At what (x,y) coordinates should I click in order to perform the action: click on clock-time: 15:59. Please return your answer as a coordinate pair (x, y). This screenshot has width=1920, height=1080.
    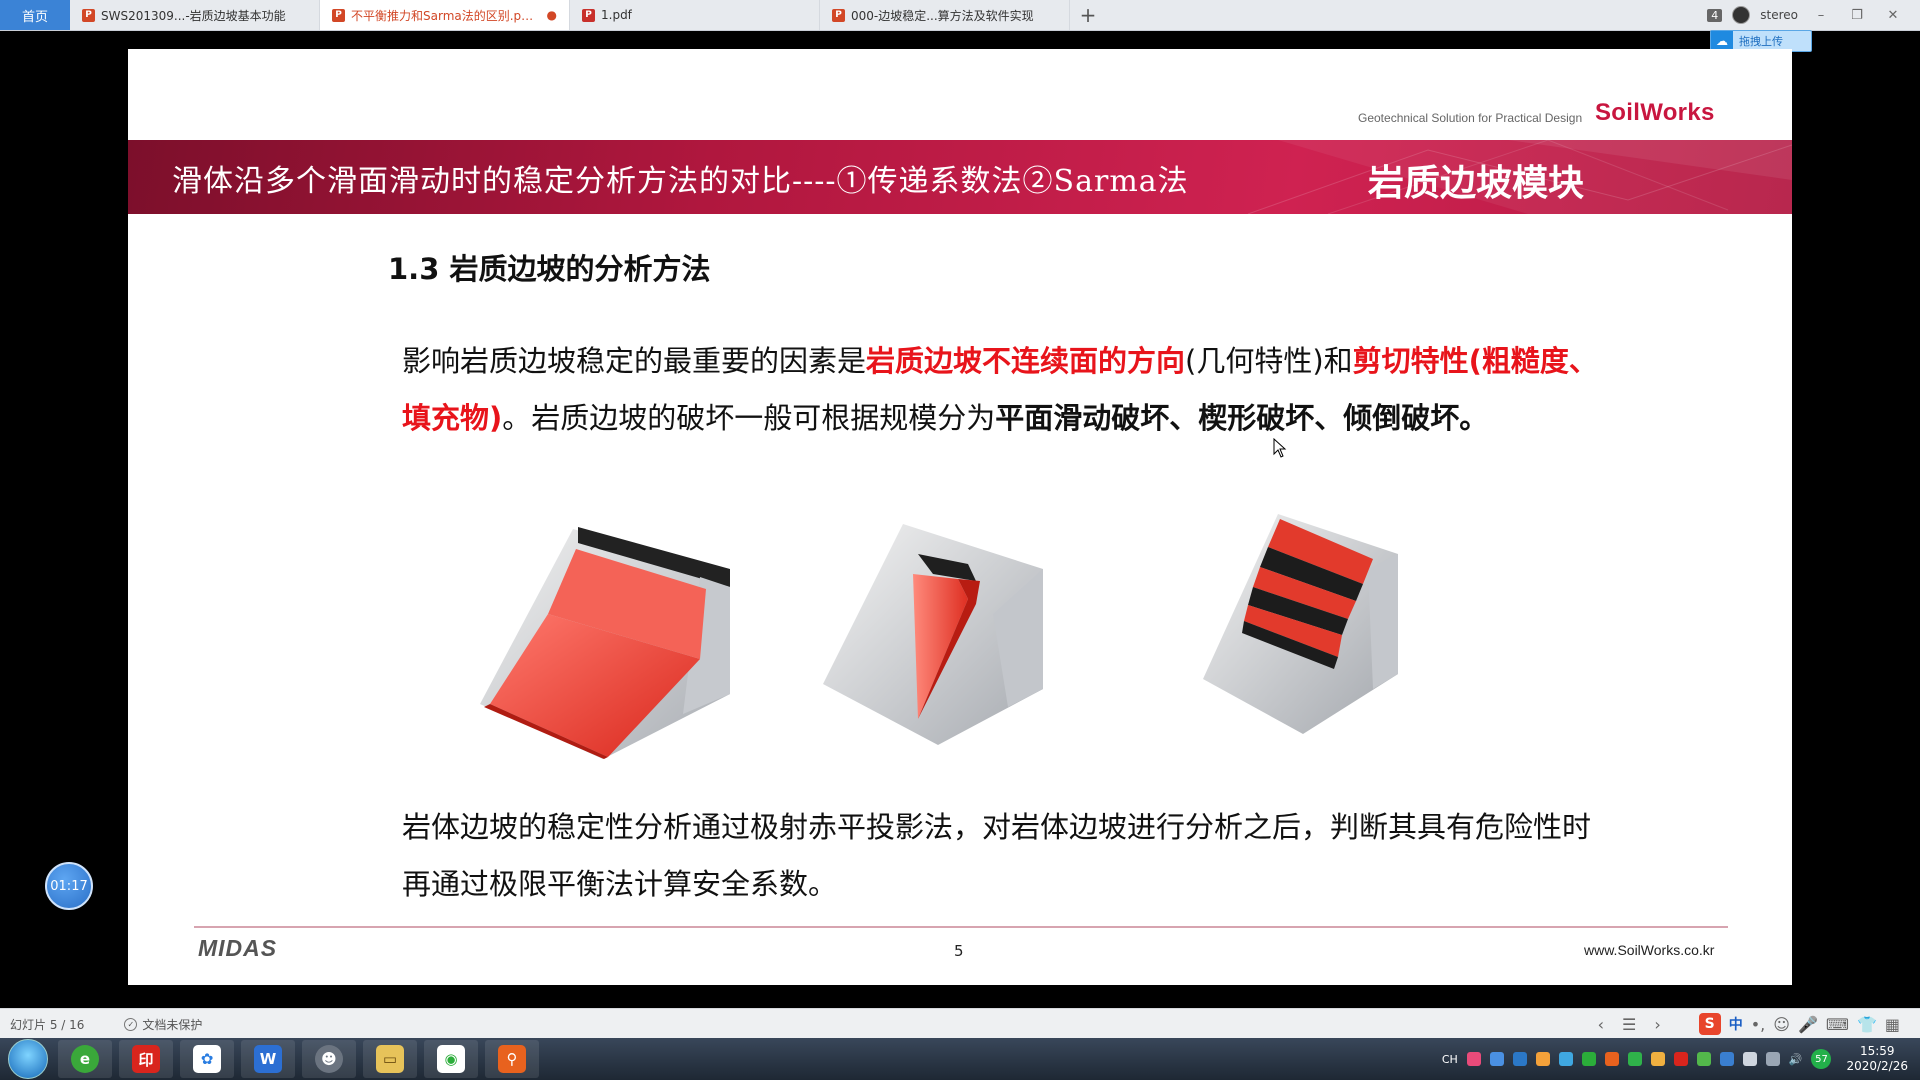
    Looking at the image, I should click on (1877, 1051).